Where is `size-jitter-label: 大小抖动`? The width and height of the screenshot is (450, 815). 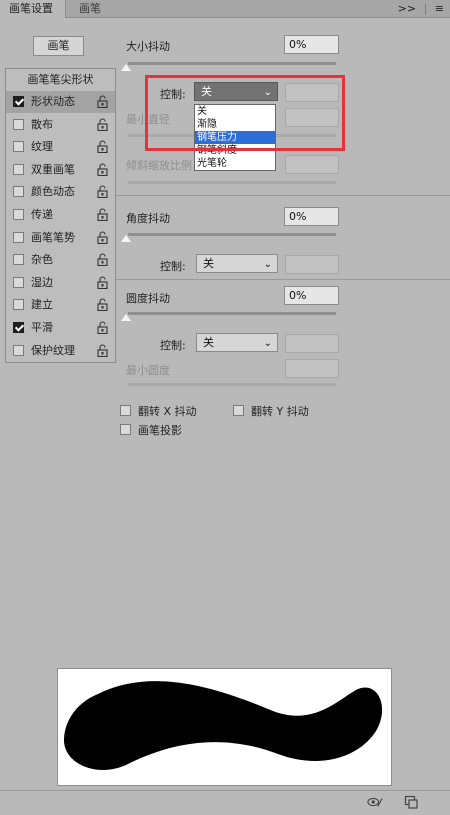
size-jitter-label: 大小抖动 is located at coordinates (148, 46).